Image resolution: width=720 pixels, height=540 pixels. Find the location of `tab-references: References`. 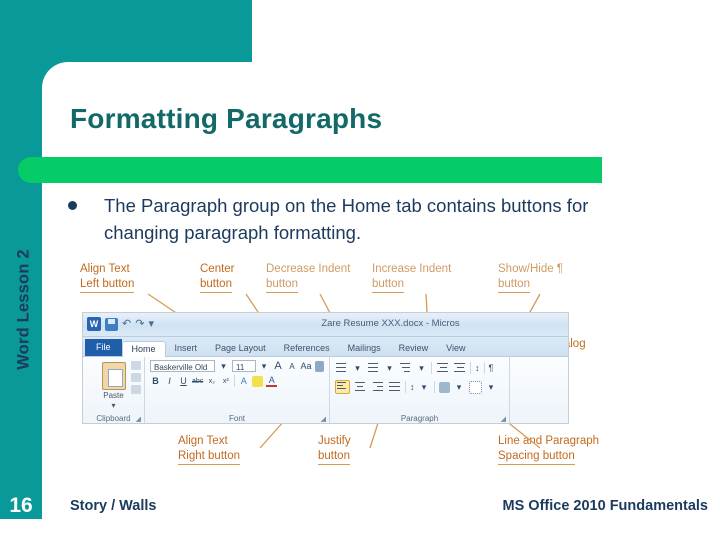

tab-references: References is located at coordinates (307, 348).